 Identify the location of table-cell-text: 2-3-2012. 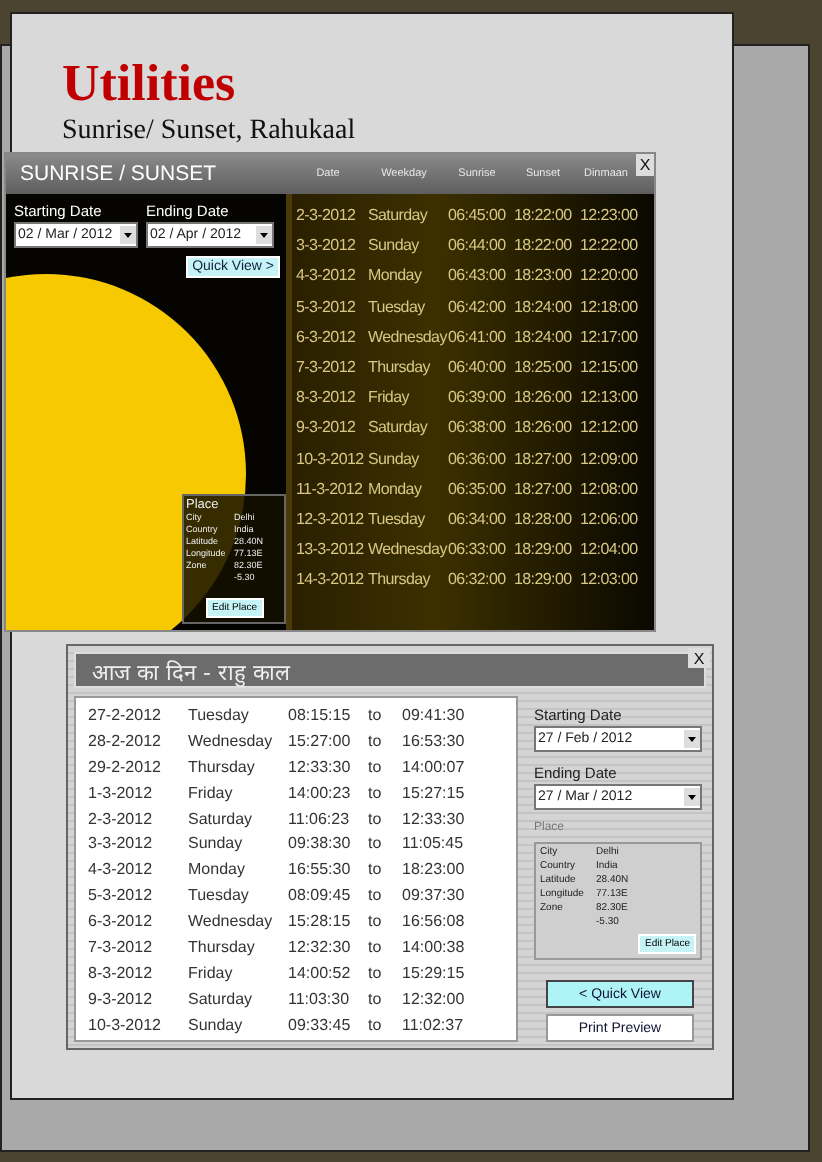
(327, 215).